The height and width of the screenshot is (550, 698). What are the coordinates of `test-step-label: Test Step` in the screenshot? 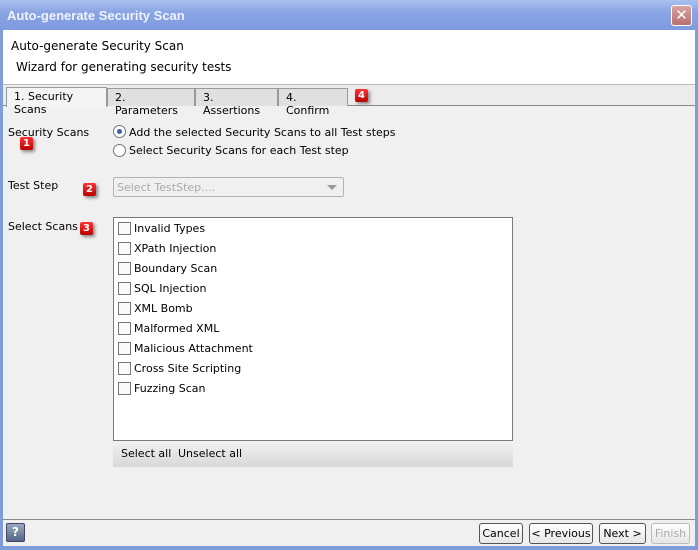 It's located at (33, 185).